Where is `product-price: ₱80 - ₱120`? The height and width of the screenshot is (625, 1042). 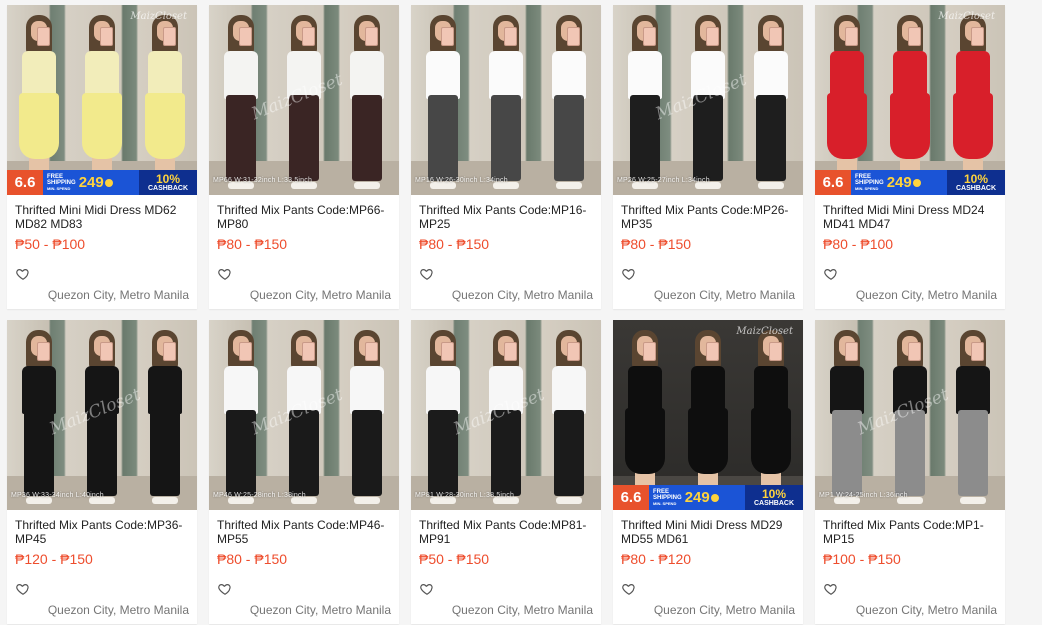
product-price: ₱80 - ₱120 is located at coordinates (656, 559).